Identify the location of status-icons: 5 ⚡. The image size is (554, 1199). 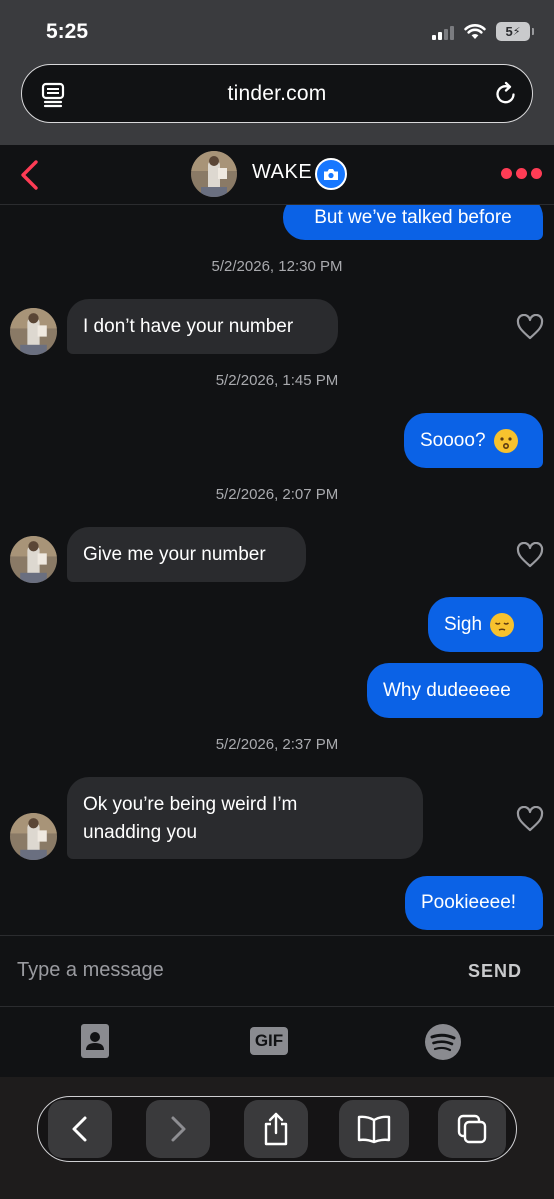
(483, 31).